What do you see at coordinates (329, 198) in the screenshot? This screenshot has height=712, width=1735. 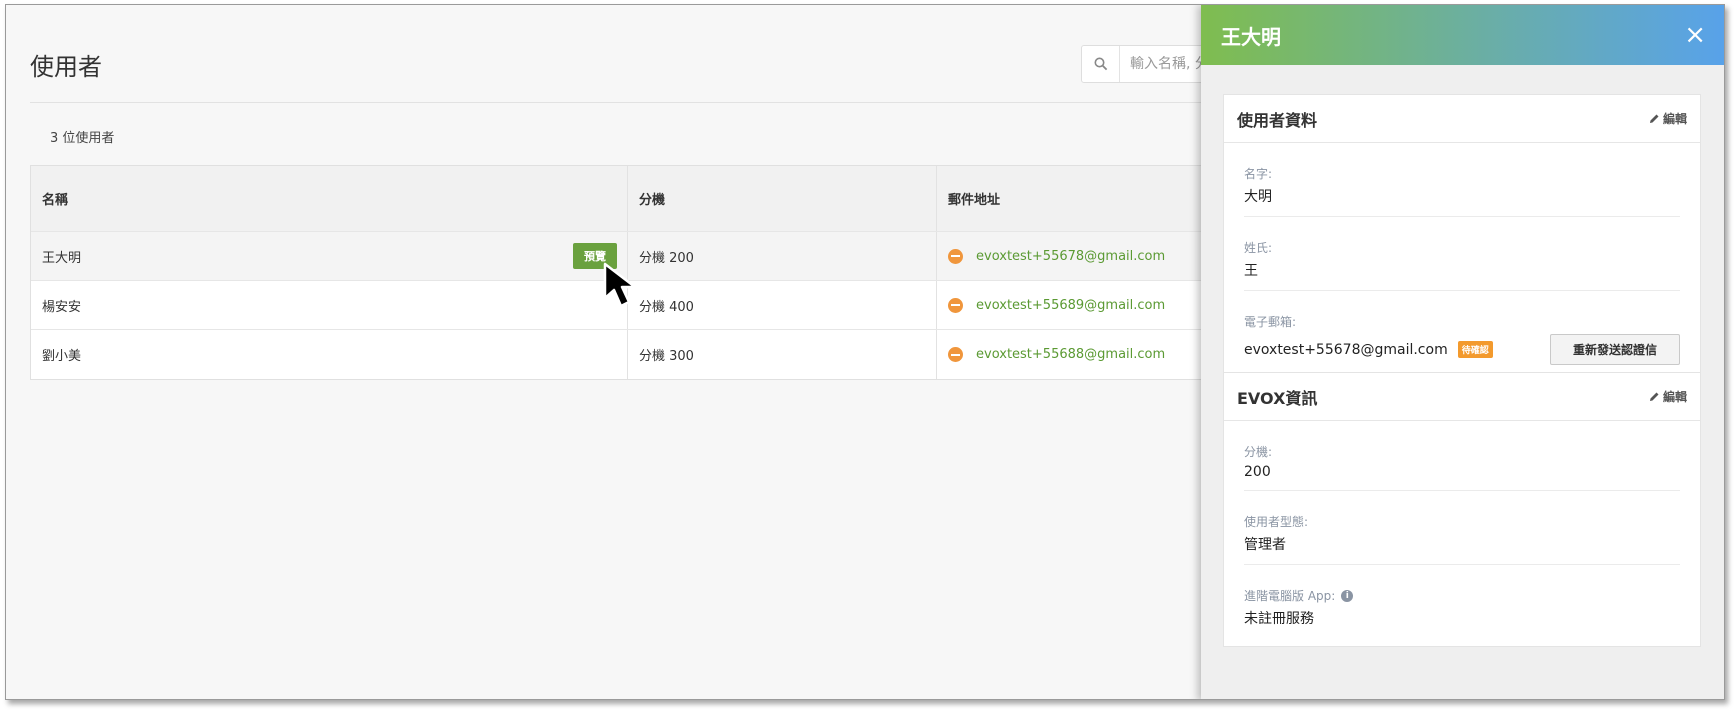 I see `column-header-name: 名稱` at bounding box center [329, 198].